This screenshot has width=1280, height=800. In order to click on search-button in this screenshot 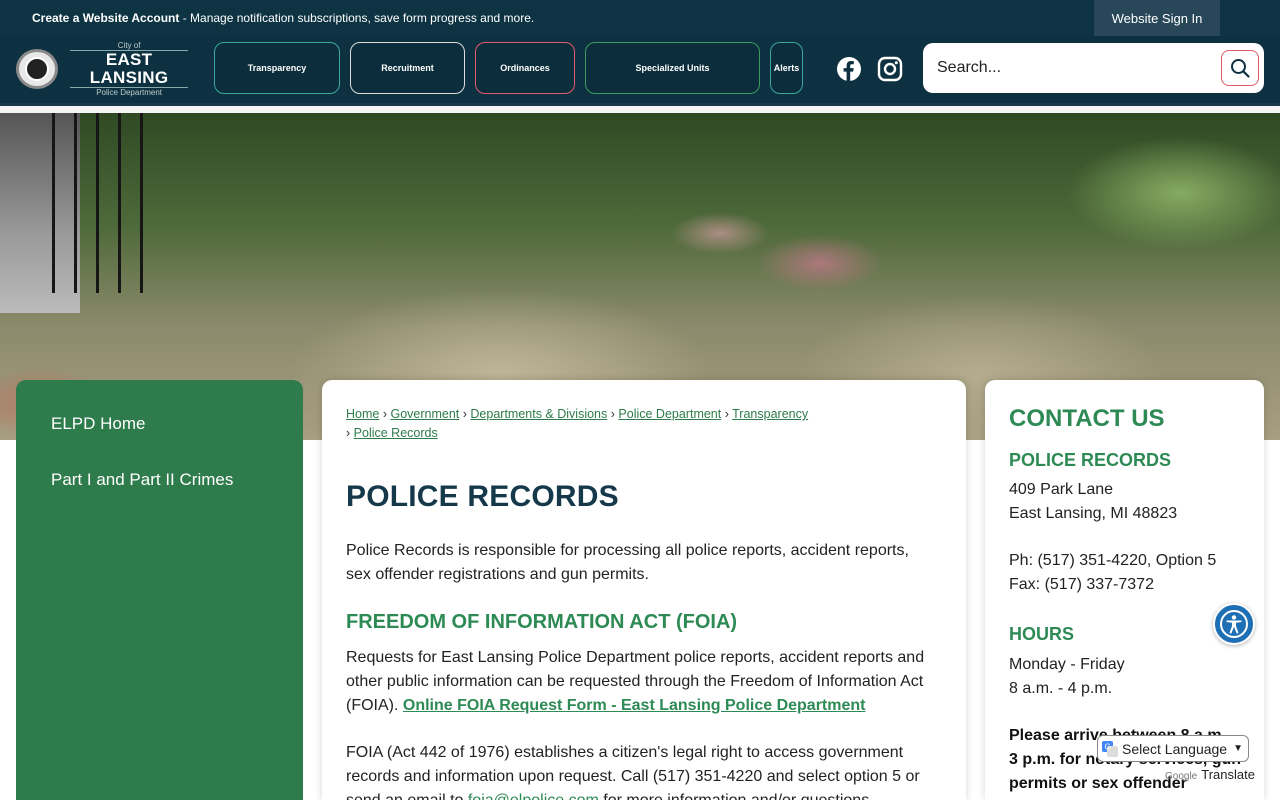, I will do `click(1240, 68)`.